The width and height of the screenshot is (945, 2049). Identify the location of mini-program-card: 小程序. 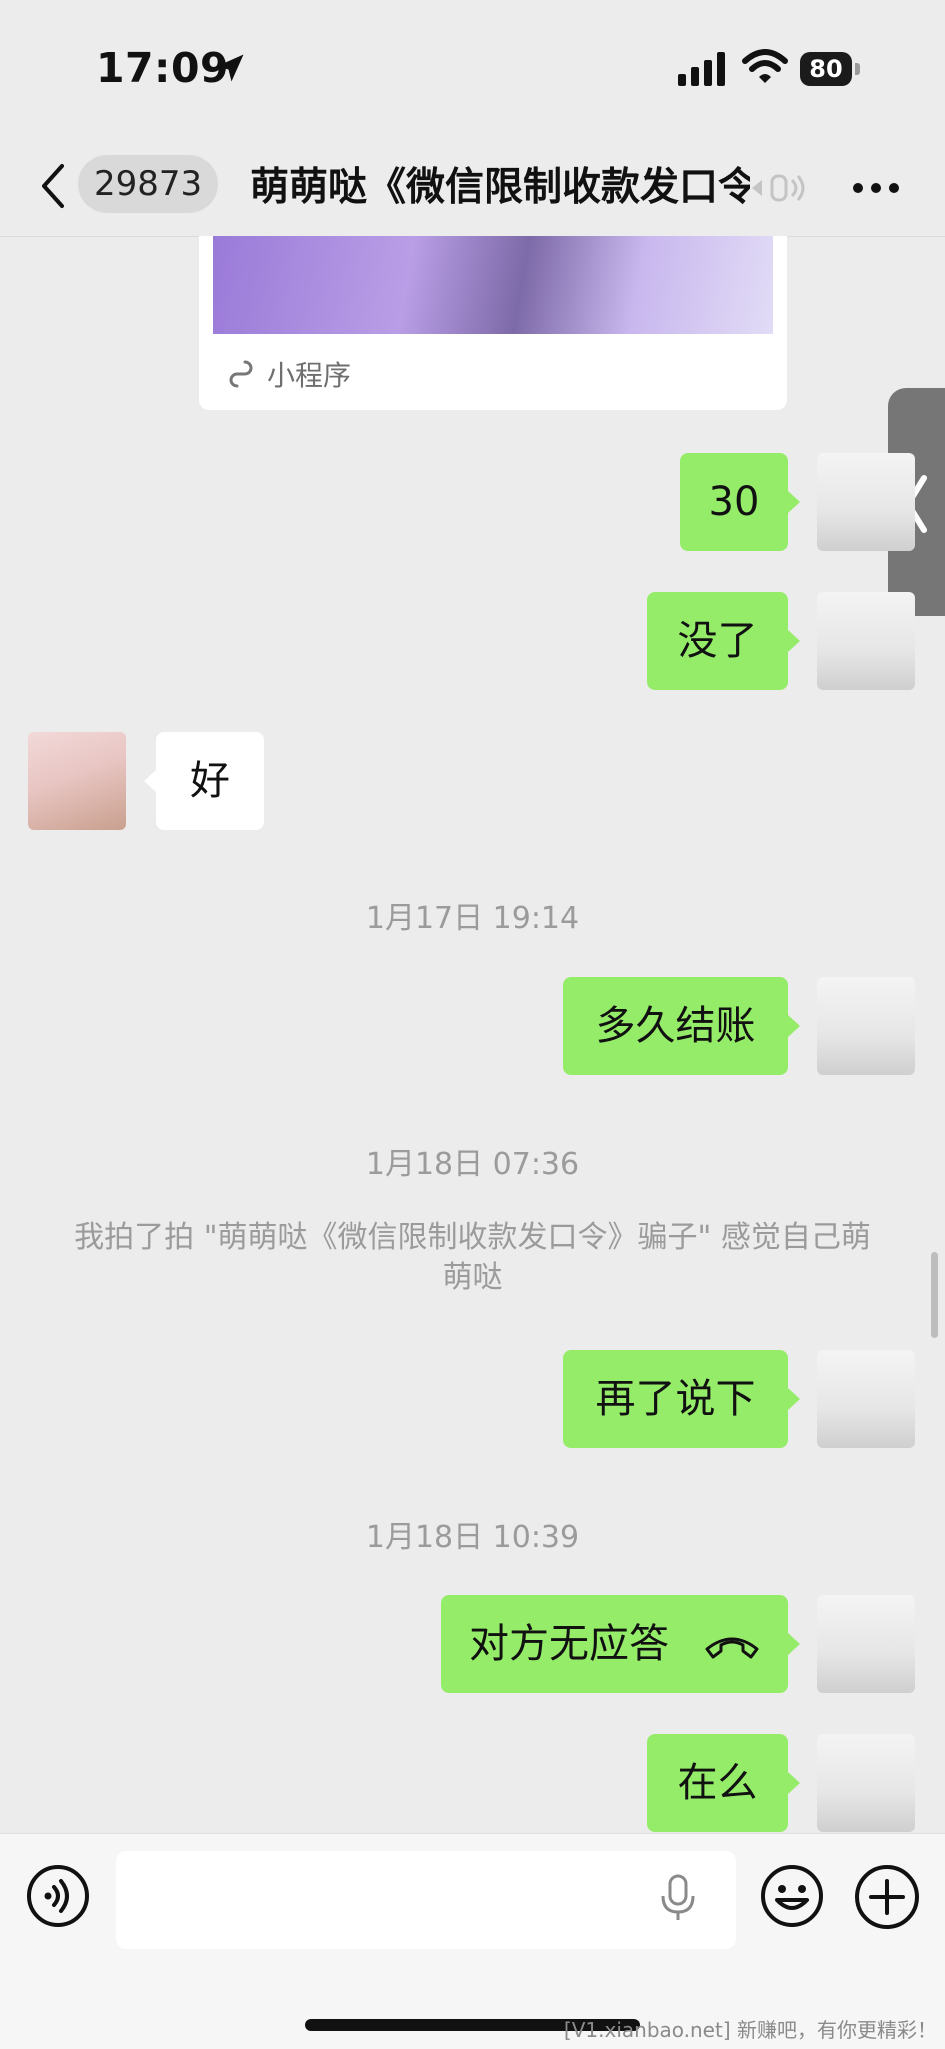
(493, 323).